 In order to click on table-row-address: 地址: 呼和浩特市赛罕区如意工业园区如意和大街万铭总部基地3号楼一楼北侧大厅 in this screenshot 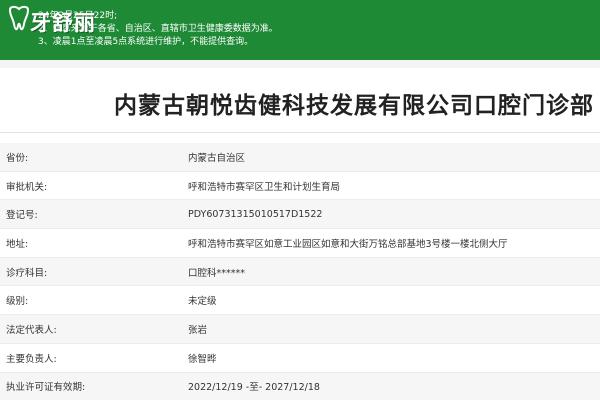, I will do `click(300, 243)`.